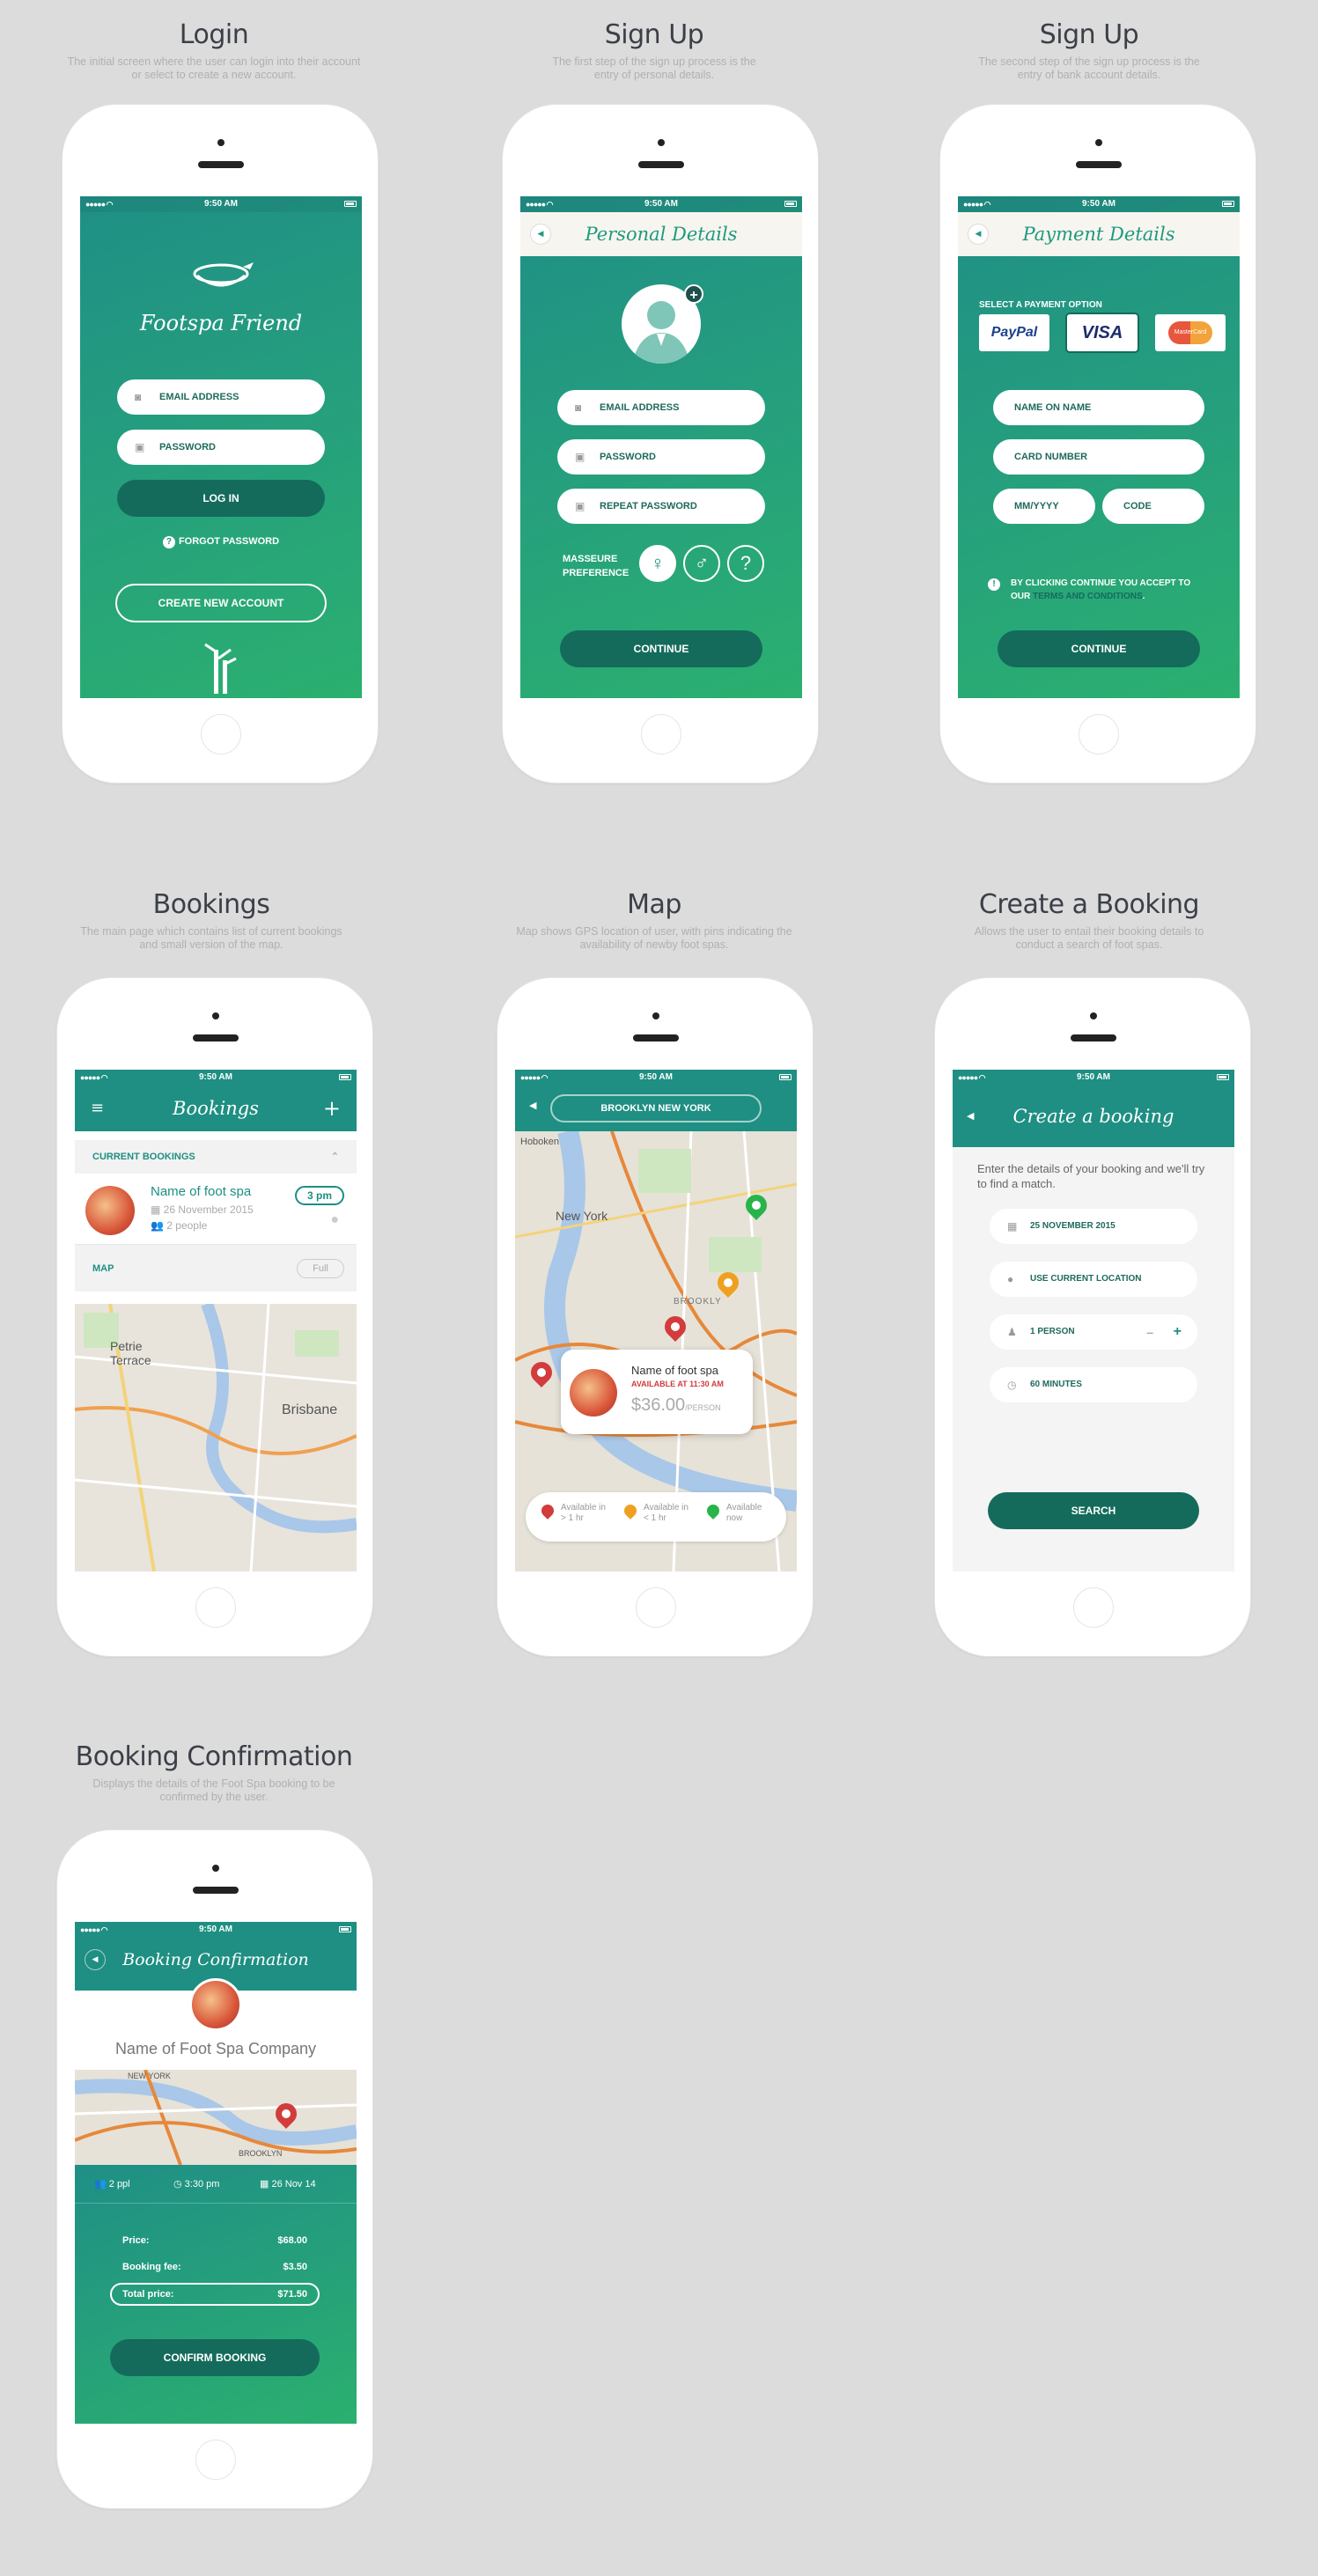 The image size is (1318, 2576). Describe the element at coordinates (293, 2185) in the screenshot. I see `date-value: 26 Nov 14` at that location.